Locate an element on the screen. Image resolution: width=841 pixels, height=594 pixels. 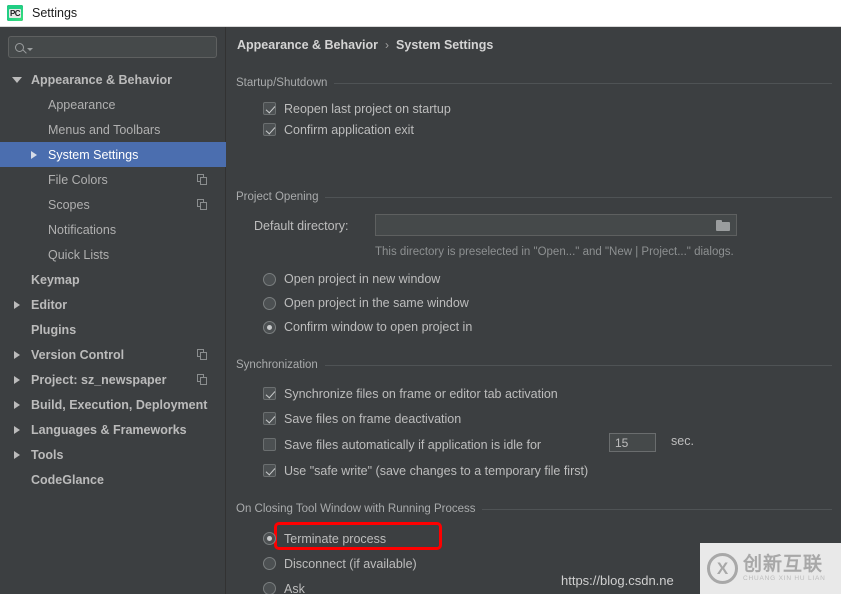
idle-seconds-input: 15 is located at coordinates (632, 442).